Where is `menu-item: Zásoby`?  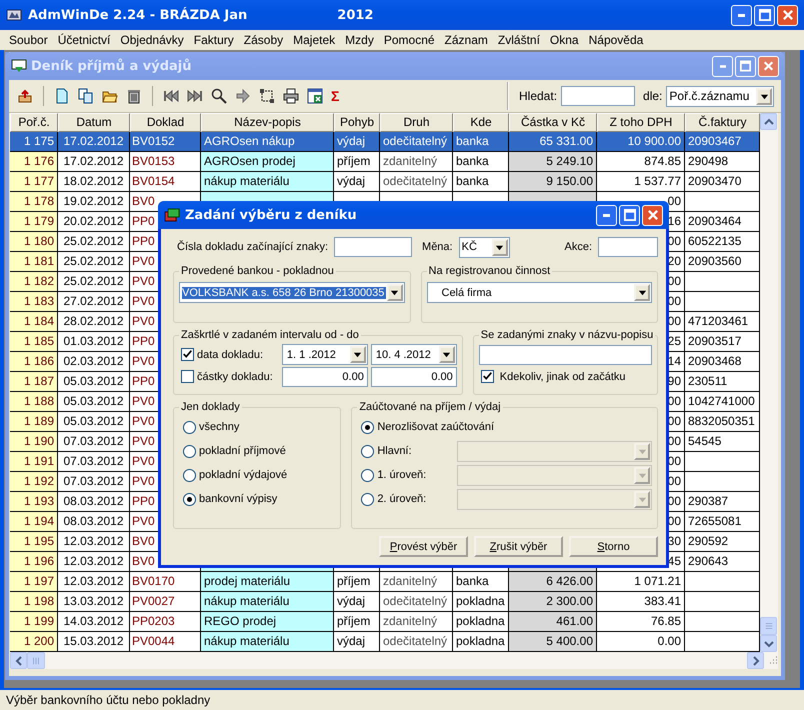
menu-item: Zásoby is located at coordinates (263, 40).